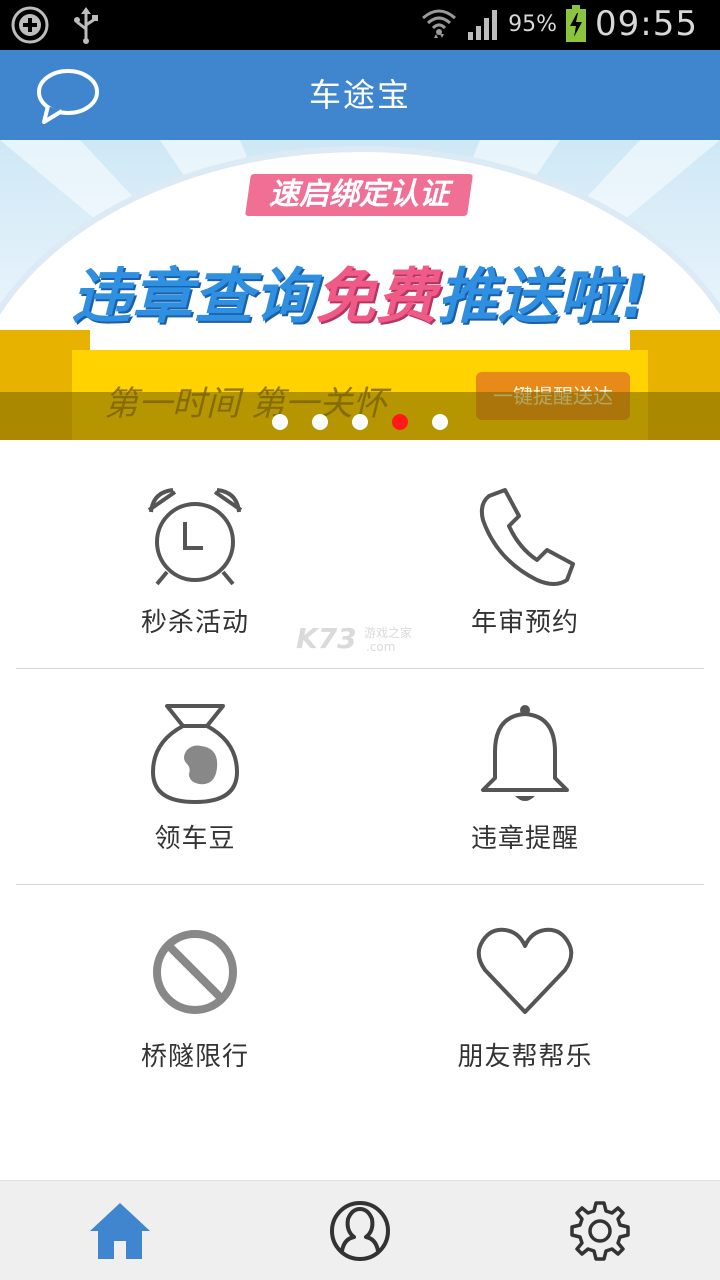  I want to click on watermark-logo: K73 游戏之家 .com, so click(361, 640).